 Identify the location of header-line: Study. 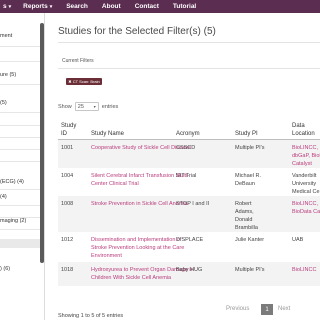
(69, 126).